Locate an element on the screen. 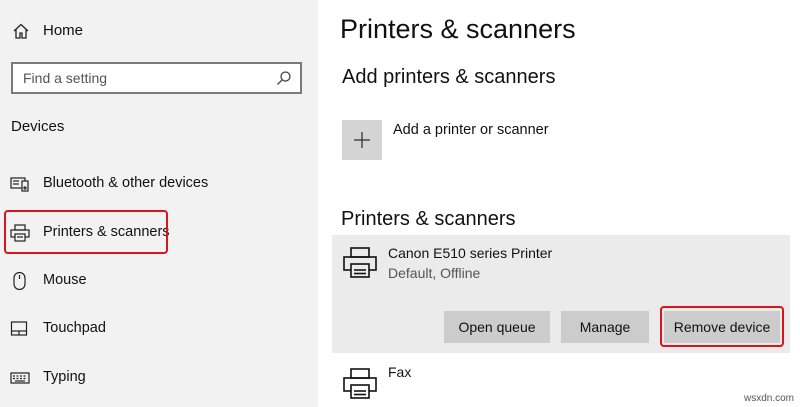 Image resolution: width=800 pixels, height=407 pixels. search-box is located at coordinates (156, 78).